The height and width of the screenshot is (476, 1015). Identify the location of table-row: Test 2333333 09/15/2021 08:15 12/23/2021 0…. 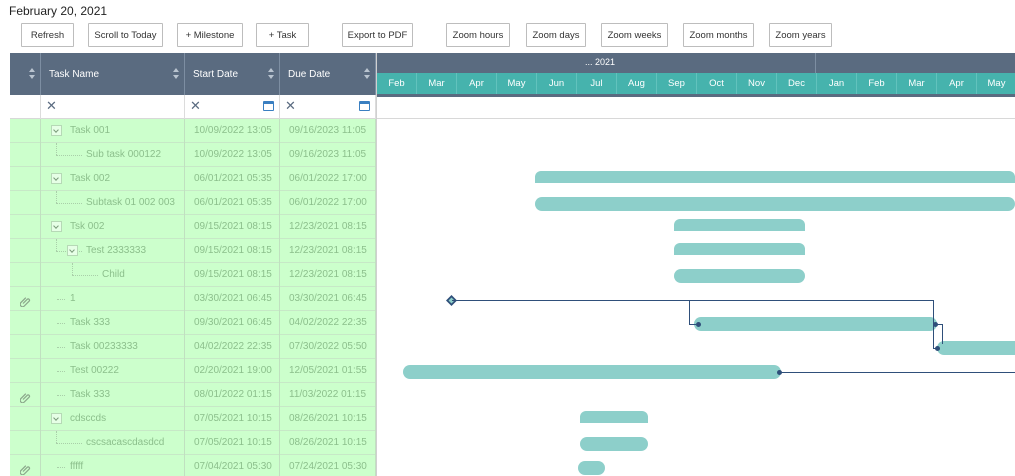
(193, 251).